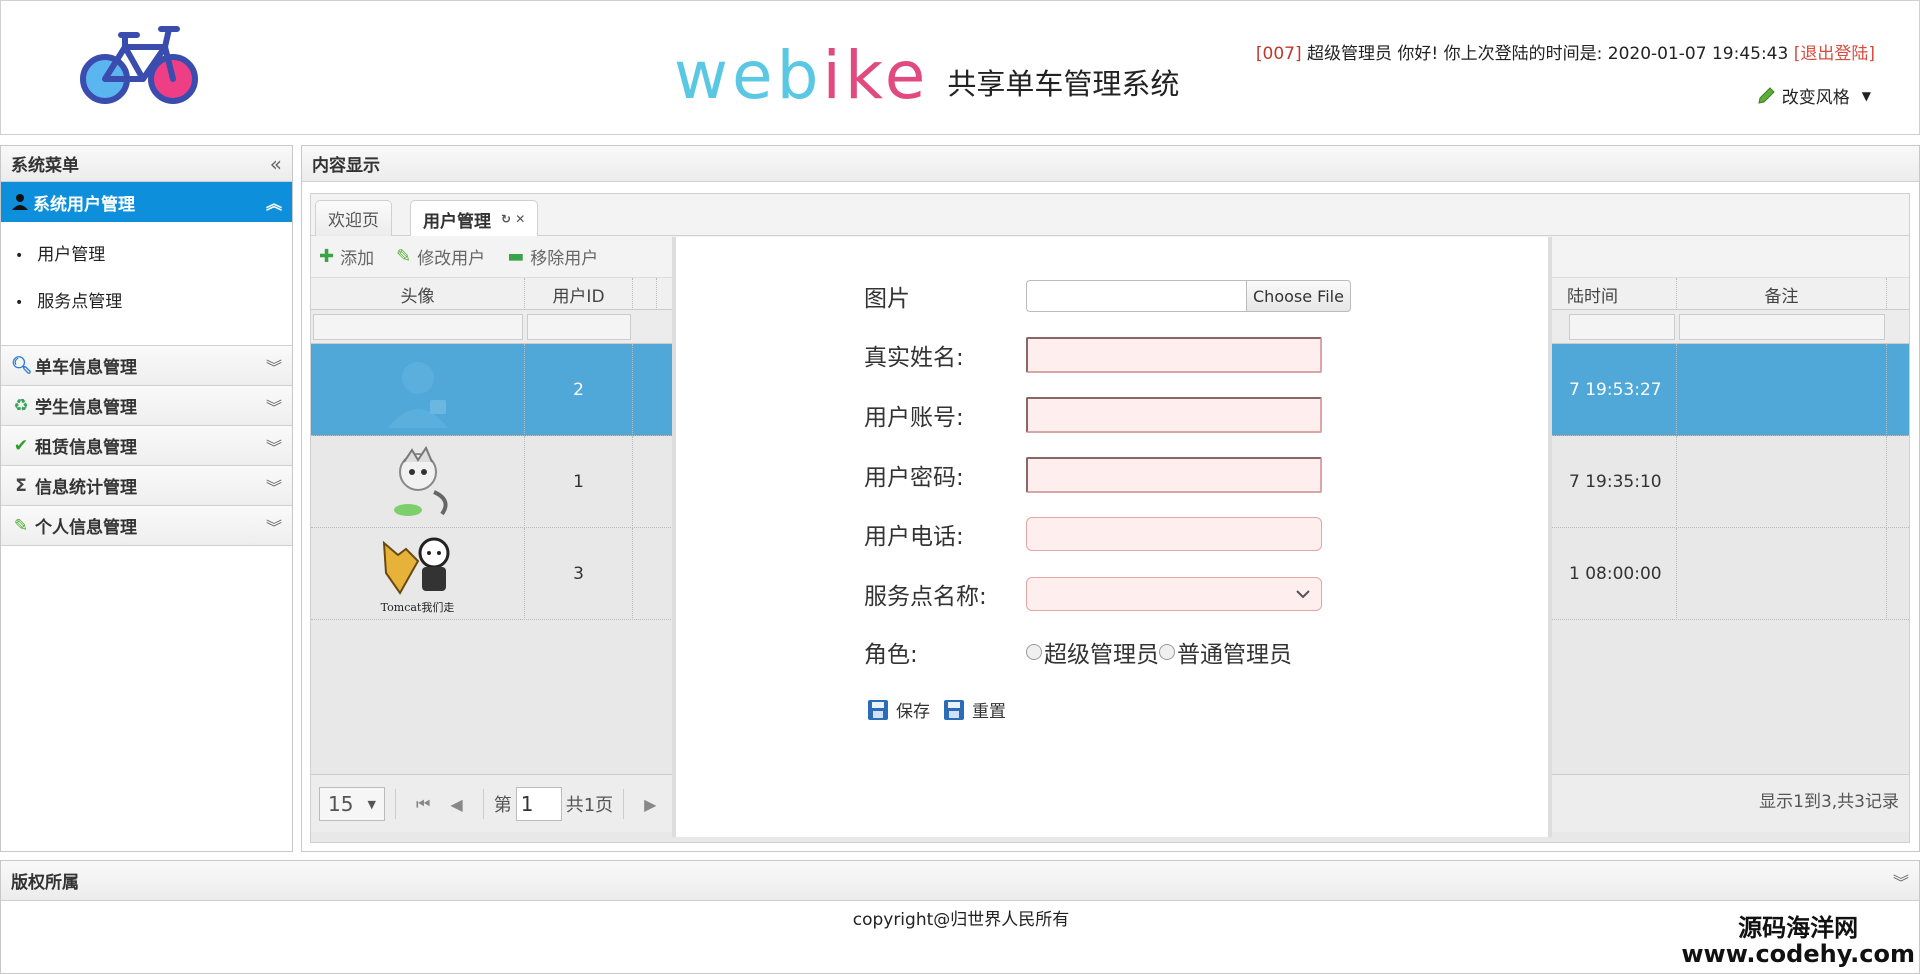 This screenshot has width=1920, height=974. Describe the element at coordinates (1834, 54) in the screenshot. I see `logout-link: [退出登陆]` at that location.